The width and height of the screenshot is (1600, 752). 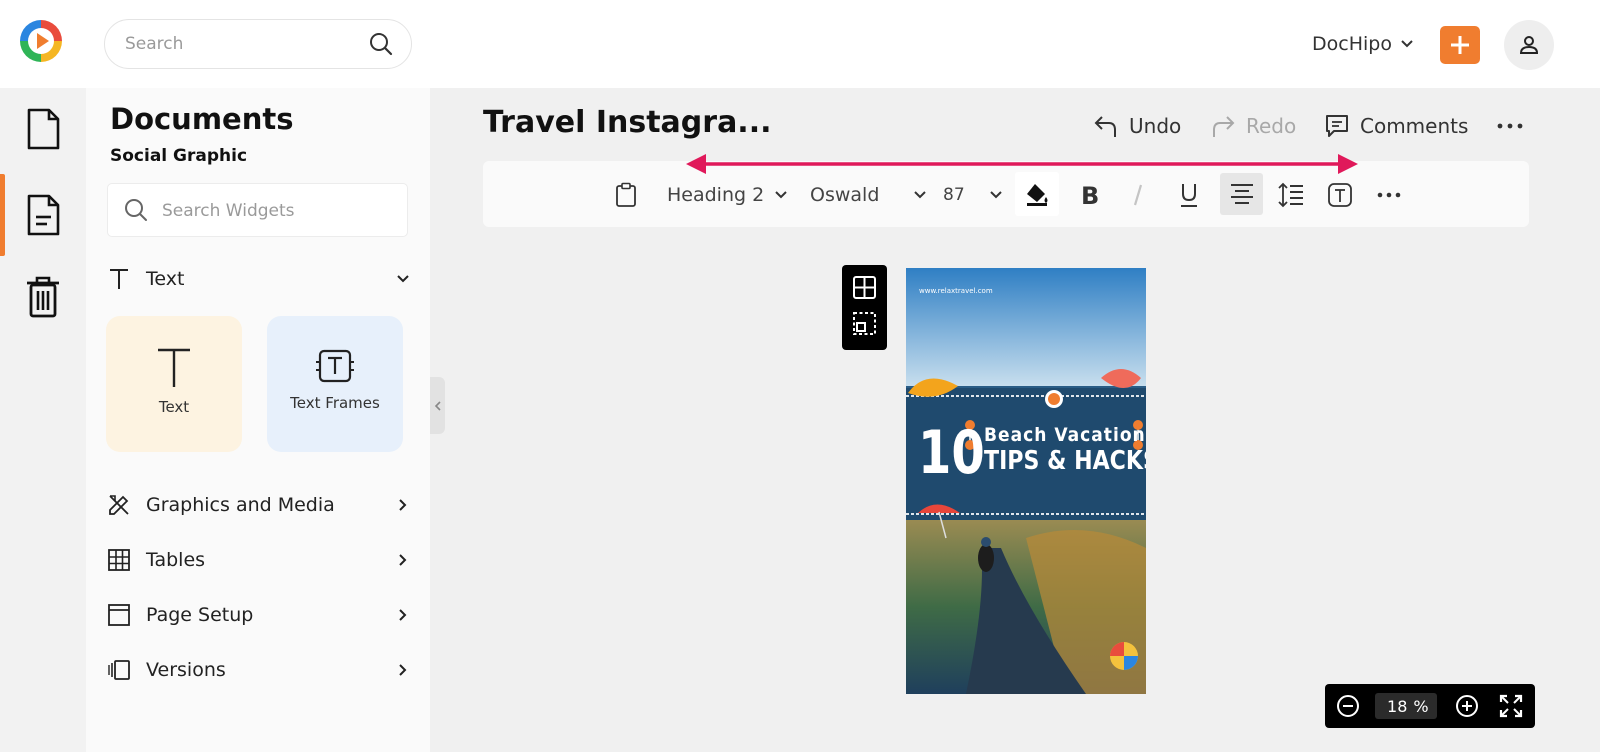 What do you see at coordinates (1340, 195) in the screenshot?
I see `text-frame-button` at bounding box center [1340, 195].